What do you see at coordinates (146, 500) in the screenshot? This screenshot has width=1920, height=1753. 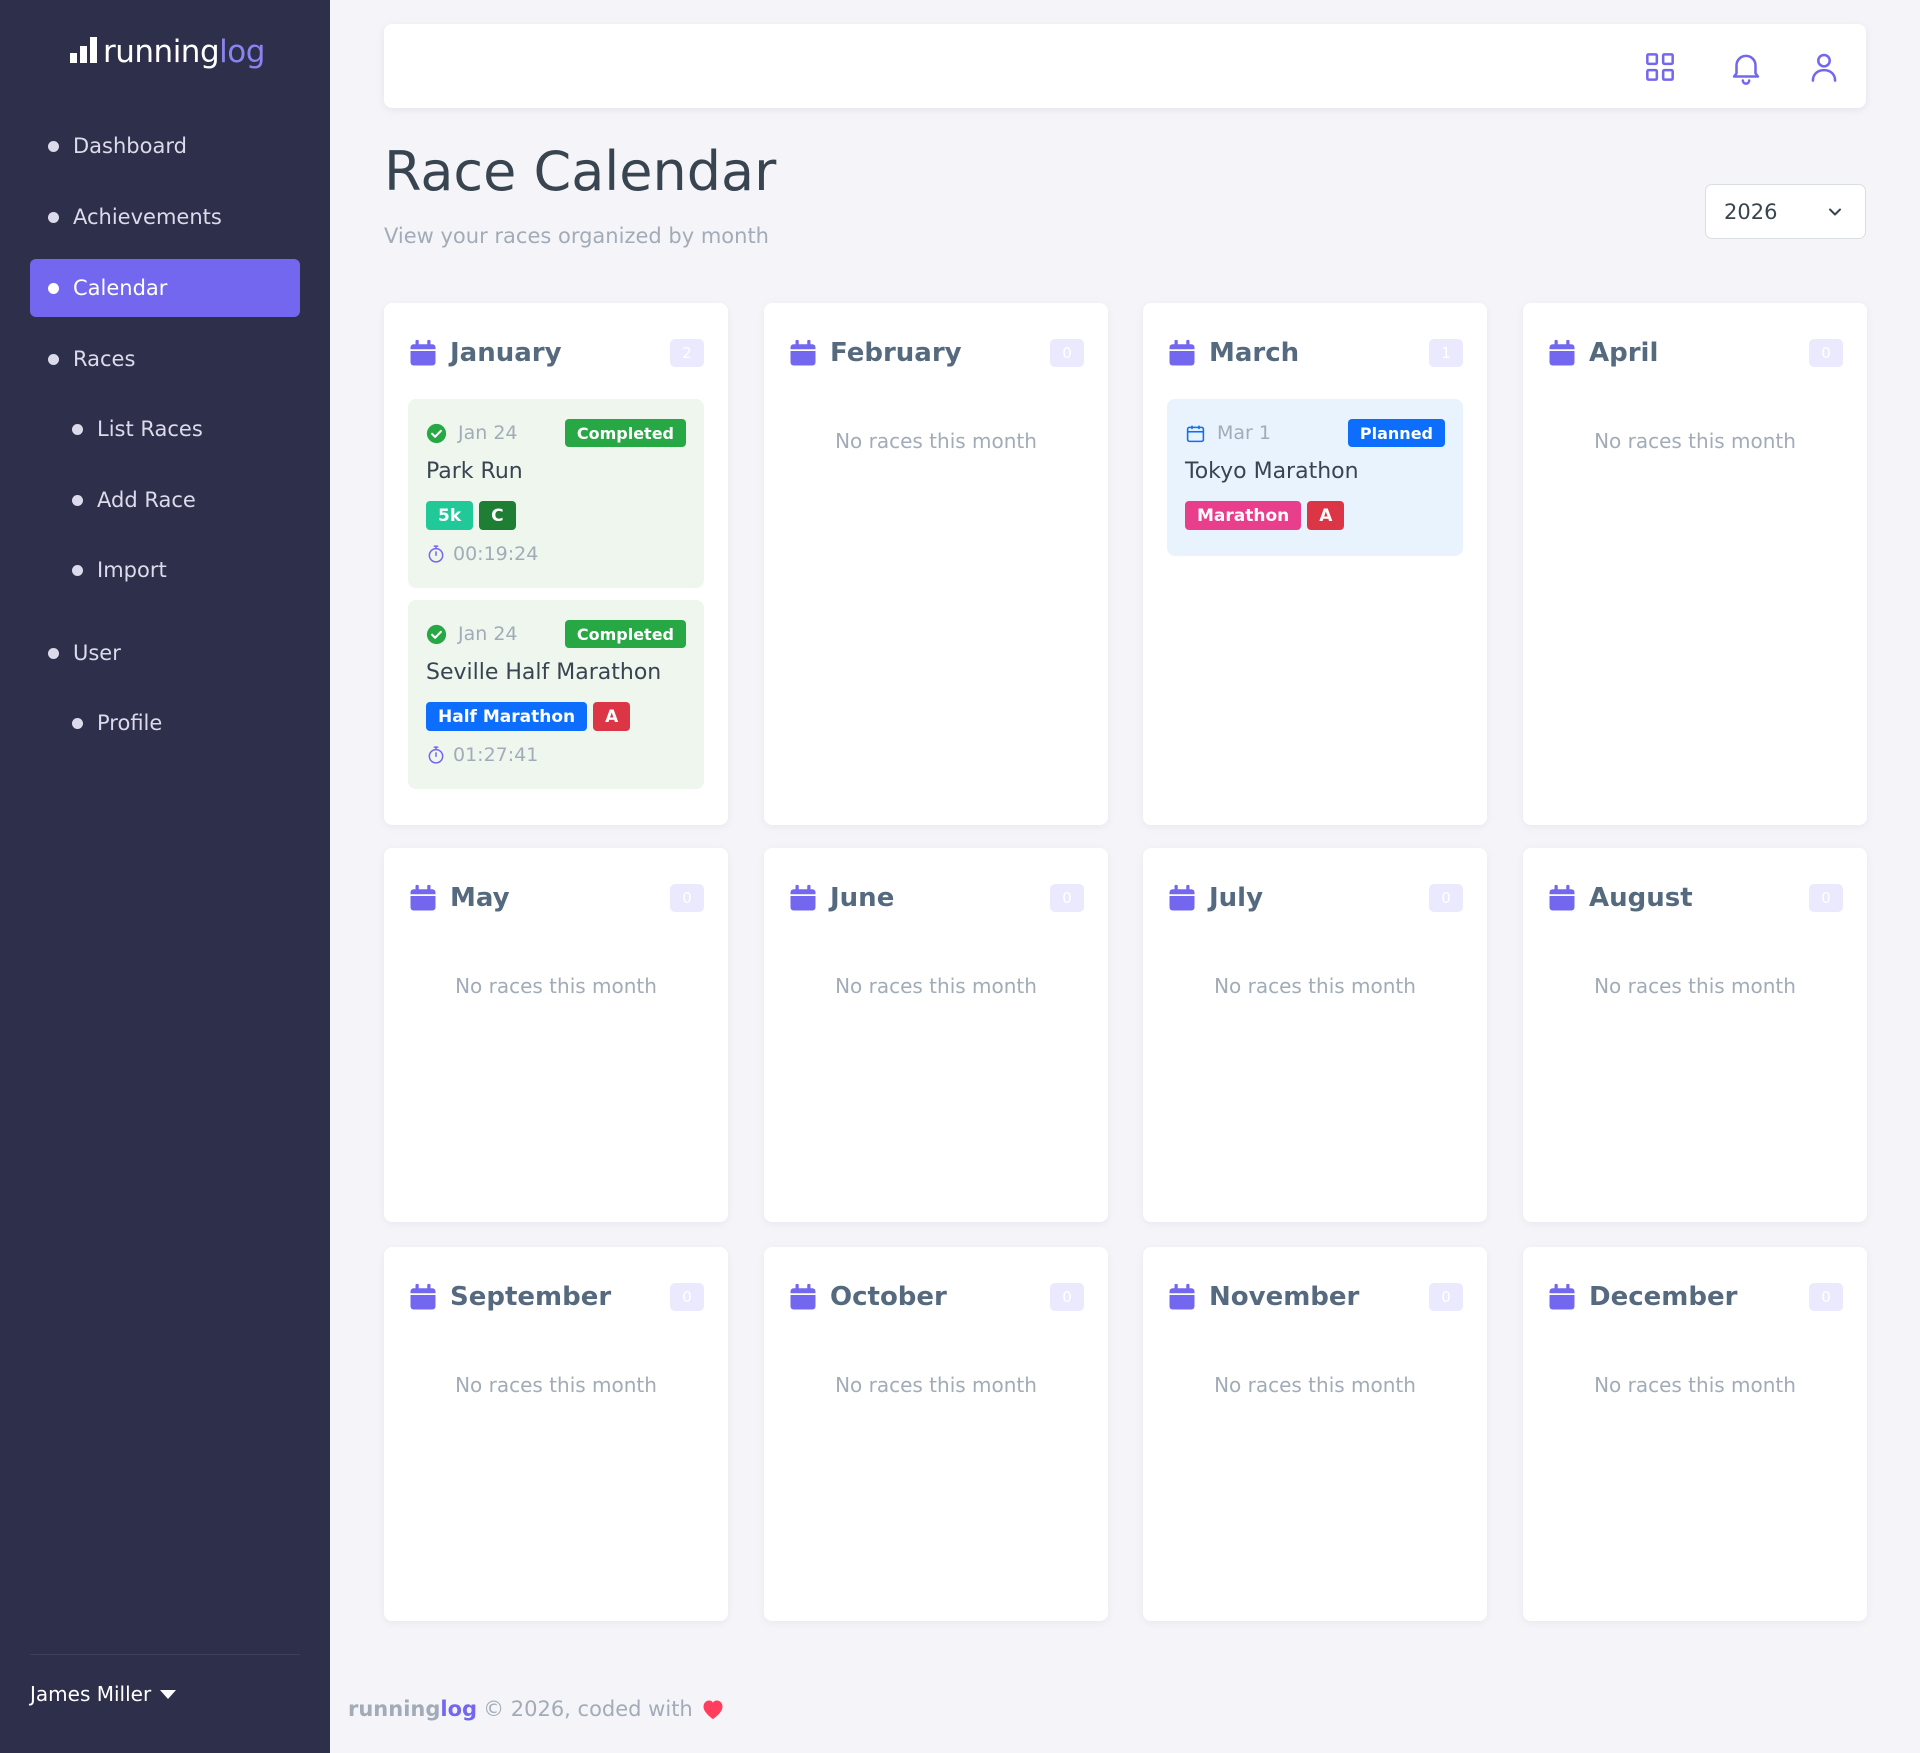 I see `sidebar-item-label: Add Race` at bounding box center [146, 500].